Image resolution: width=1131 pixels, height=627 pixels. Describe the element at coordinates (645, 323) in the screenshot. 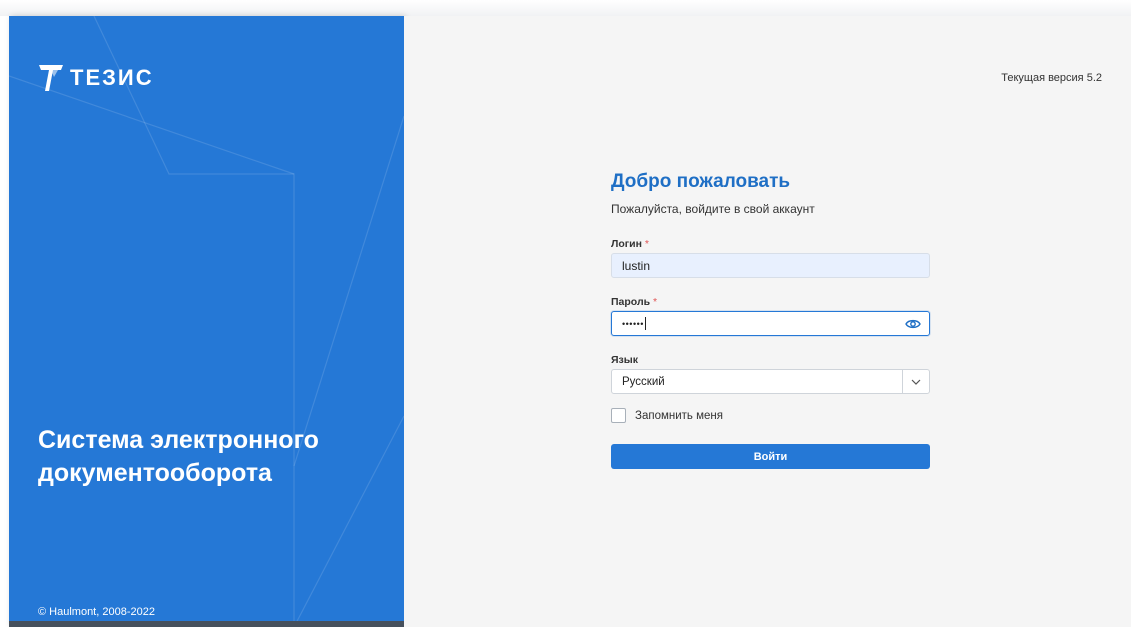

I see `text-caret` at that location.